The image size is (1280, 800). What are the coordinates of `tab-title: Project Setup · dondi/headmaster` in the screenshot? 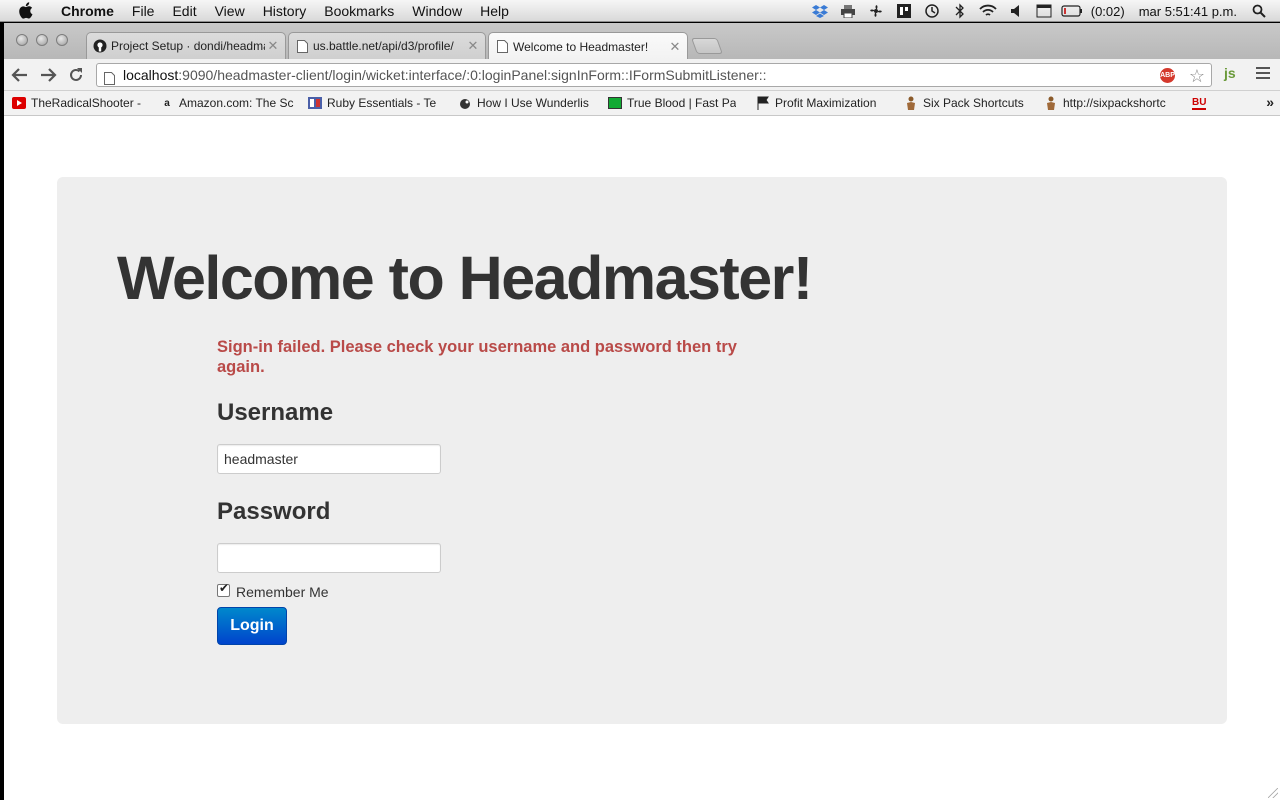 It's located at (188, 46).